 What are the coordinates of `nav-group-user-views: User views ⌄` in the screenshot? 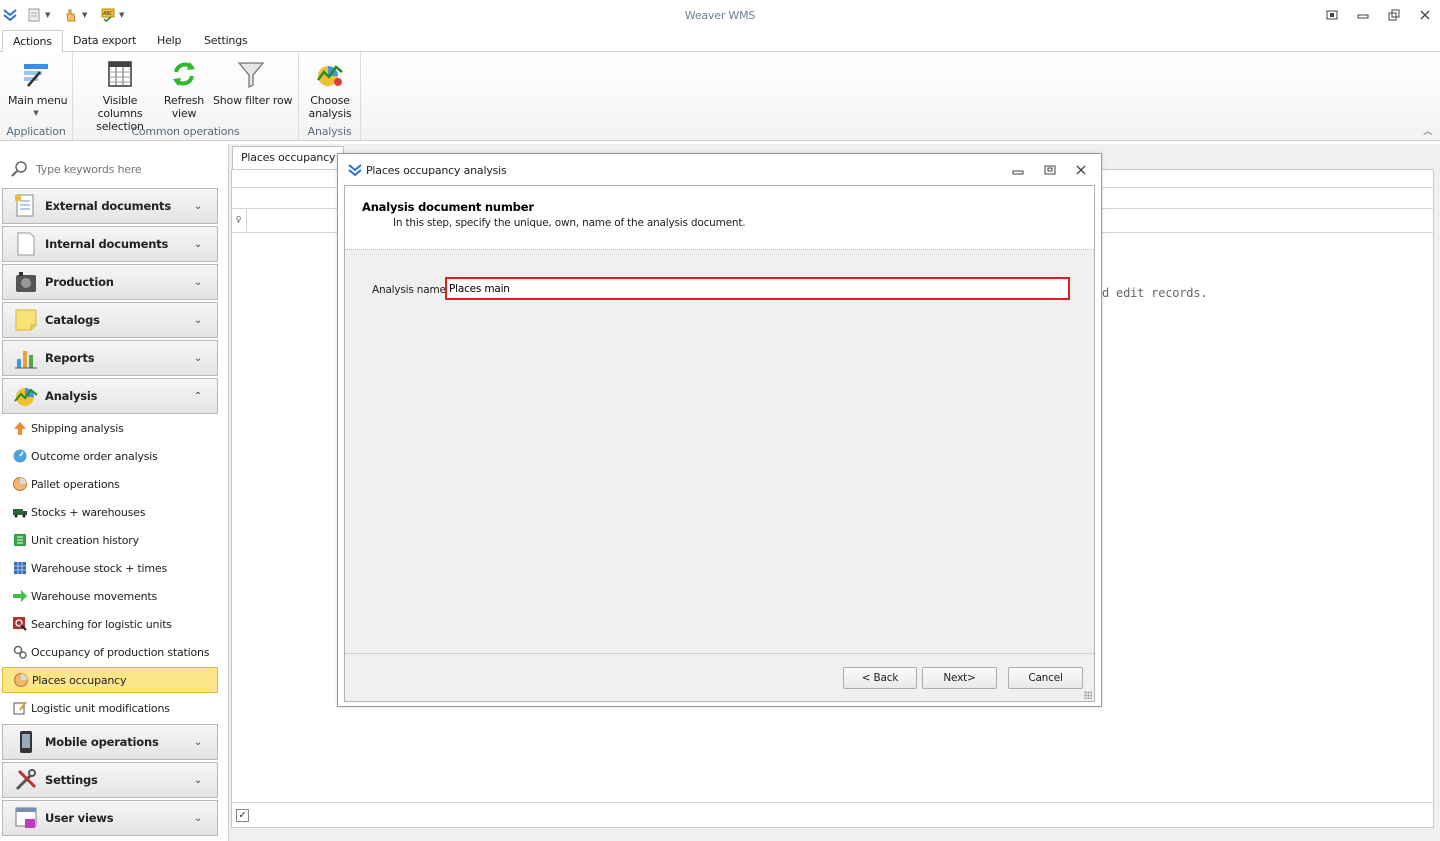 It's located at (110, 818).